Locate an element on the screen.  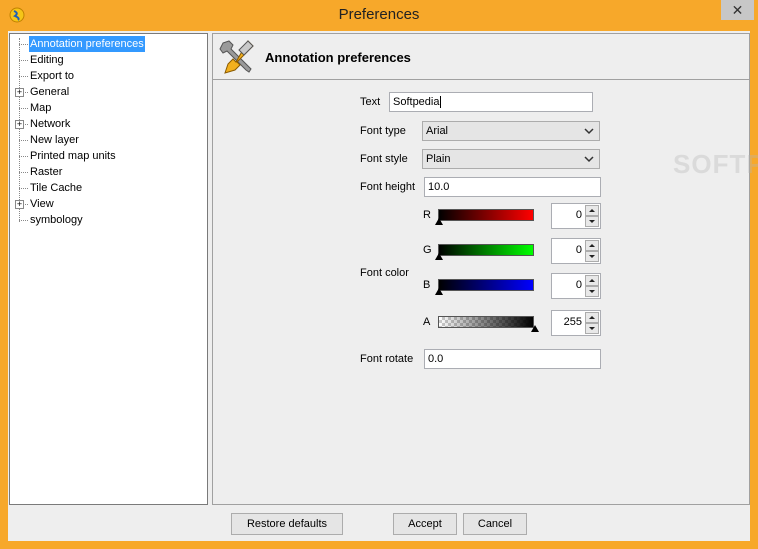
channel-r-spinner: 0 is located at coordinates (576, 216).